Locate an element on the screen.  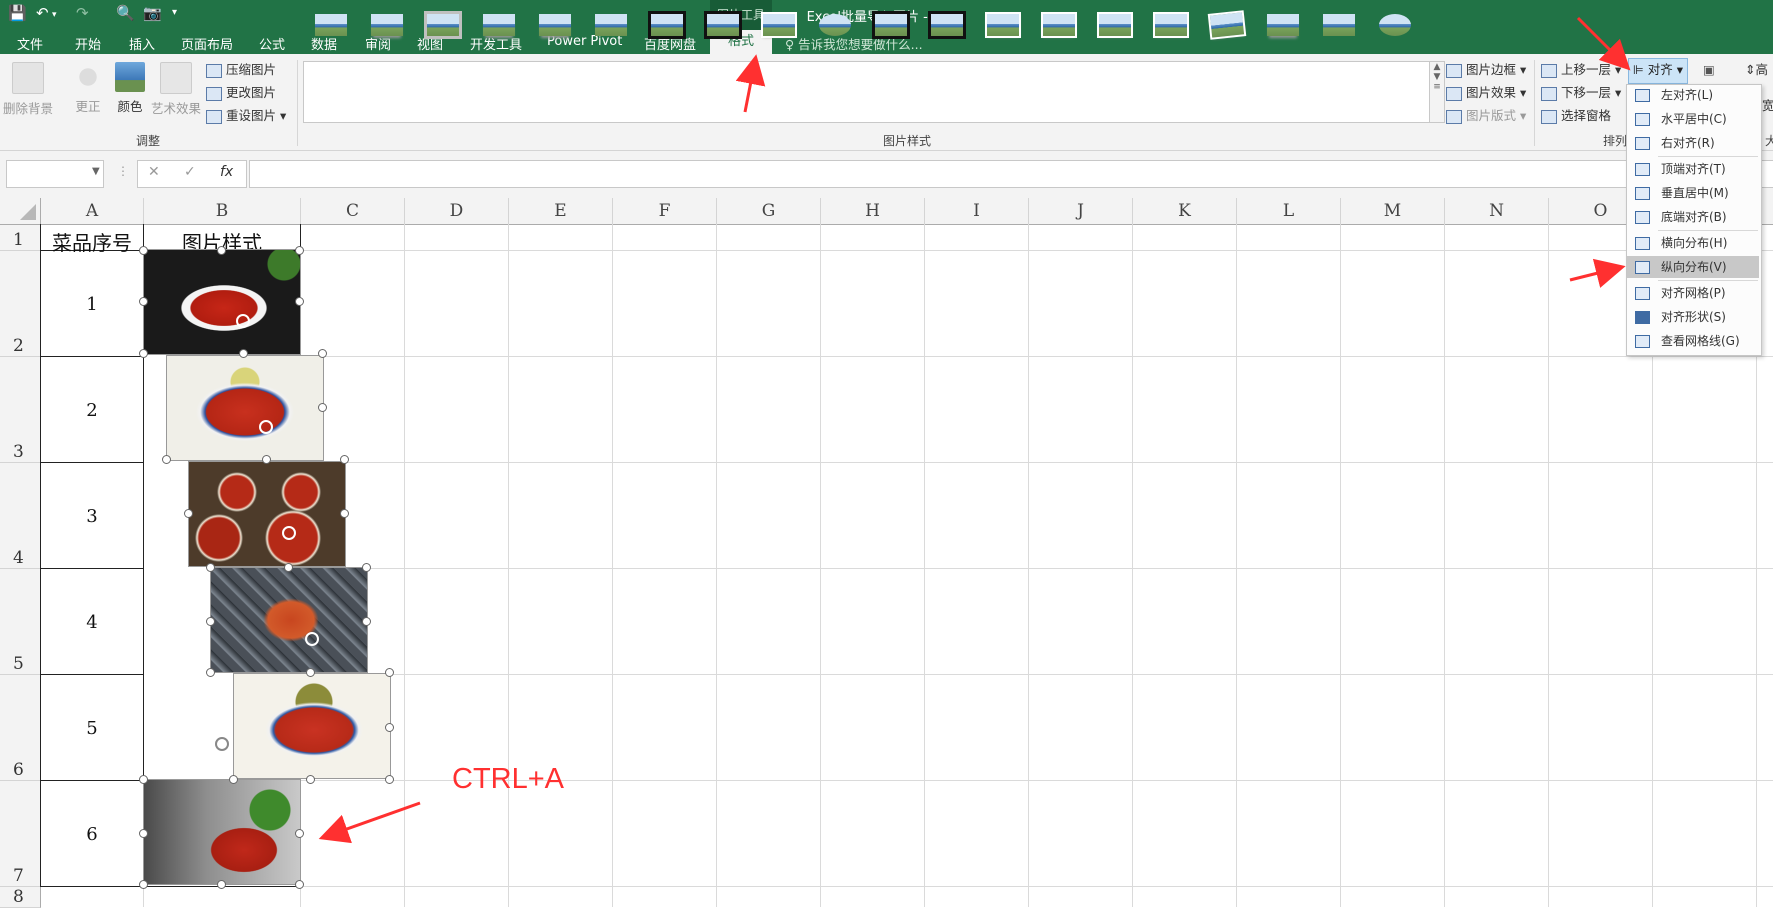
arrow-to-align-button is located at coordinates (1603, 43).